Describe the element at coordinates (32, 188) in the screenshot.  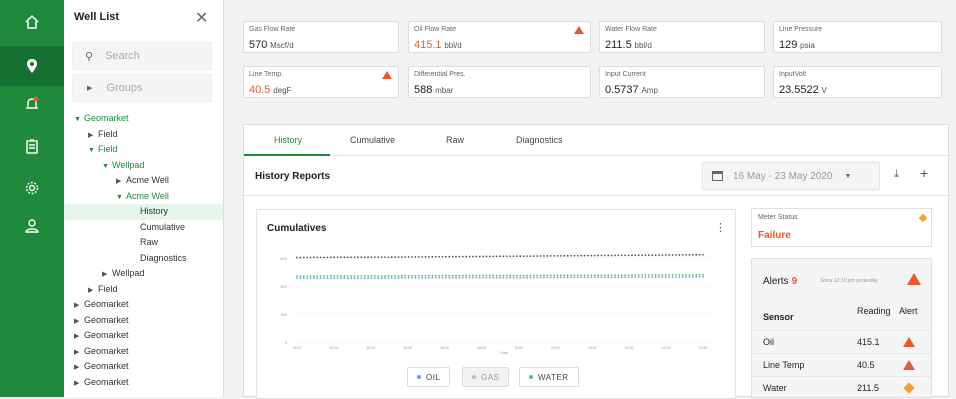
I see `gear-icon` at that location.